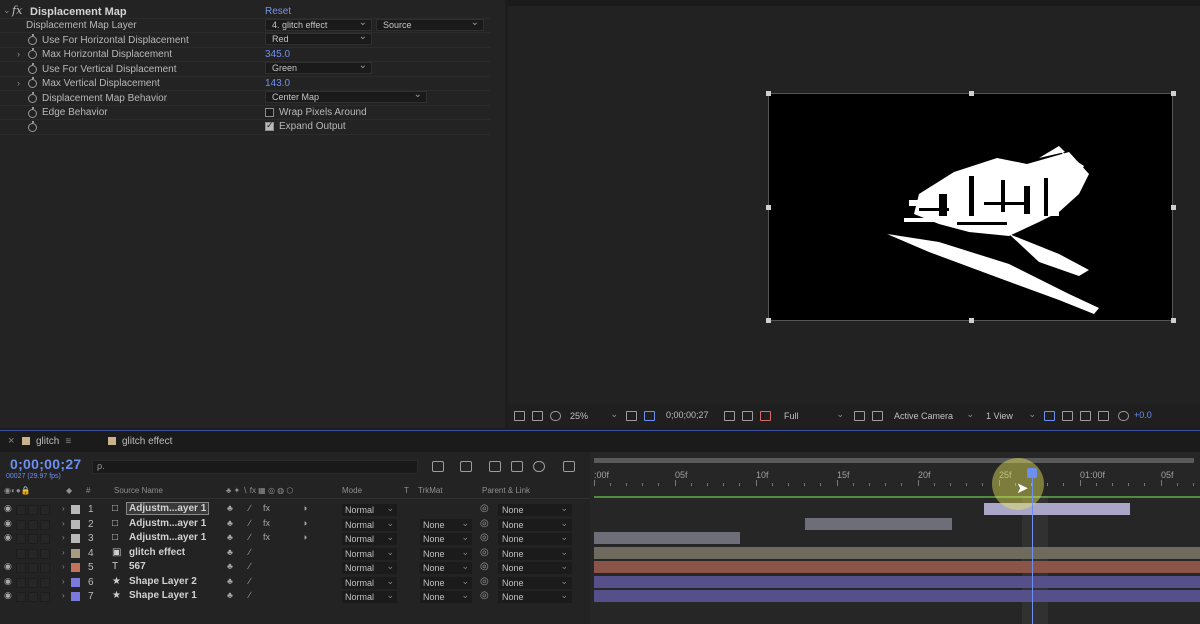  I want to click on timeline-graph: :00f 05f 10f 15f 20f 25f 01:00f 05f ➤, so click(895, 538).